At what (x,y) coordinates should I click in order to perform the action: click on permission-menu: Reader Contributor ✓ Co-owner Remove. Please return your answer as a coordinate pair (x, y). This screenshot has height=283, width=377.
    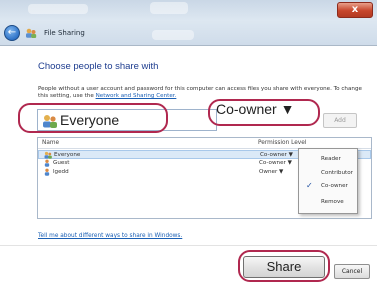
    Looking at the image, I should click on (328, 181).